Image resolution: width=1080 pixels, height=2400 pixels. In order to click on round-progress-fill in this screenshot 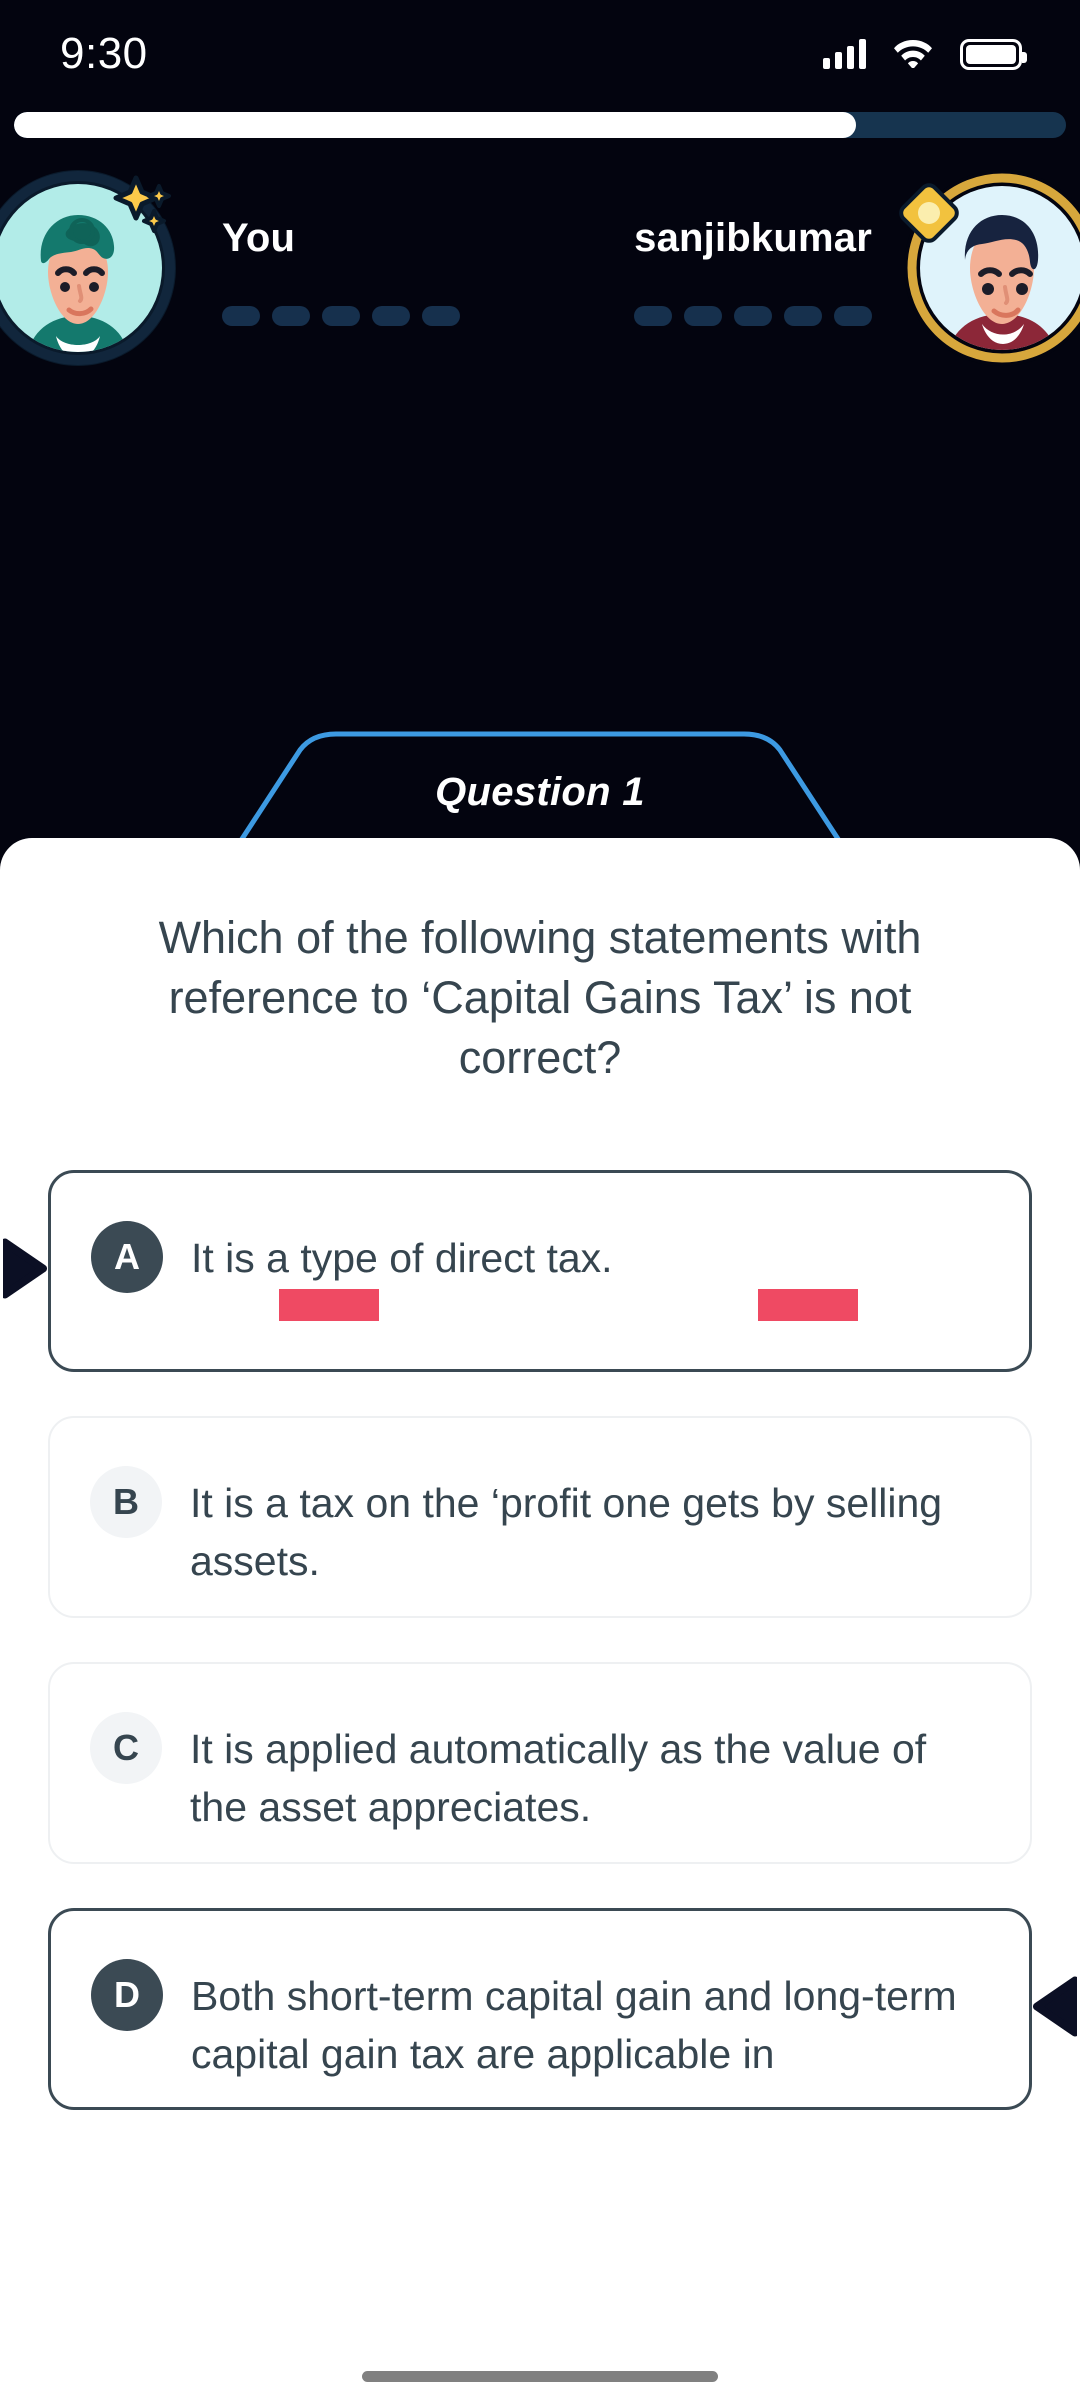, I will do `click(435, 125)`.